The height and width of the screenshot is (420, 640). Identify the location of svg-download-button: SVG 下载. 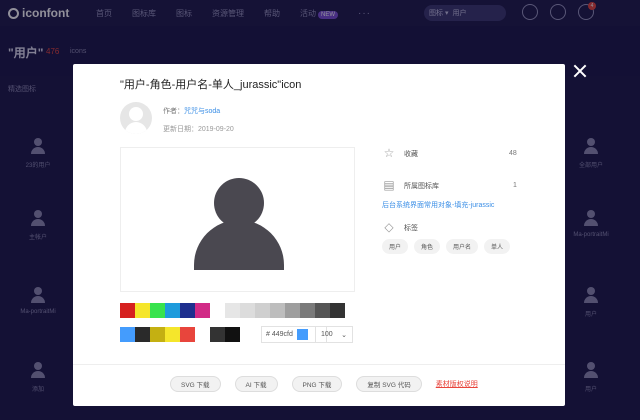
(195, 384).